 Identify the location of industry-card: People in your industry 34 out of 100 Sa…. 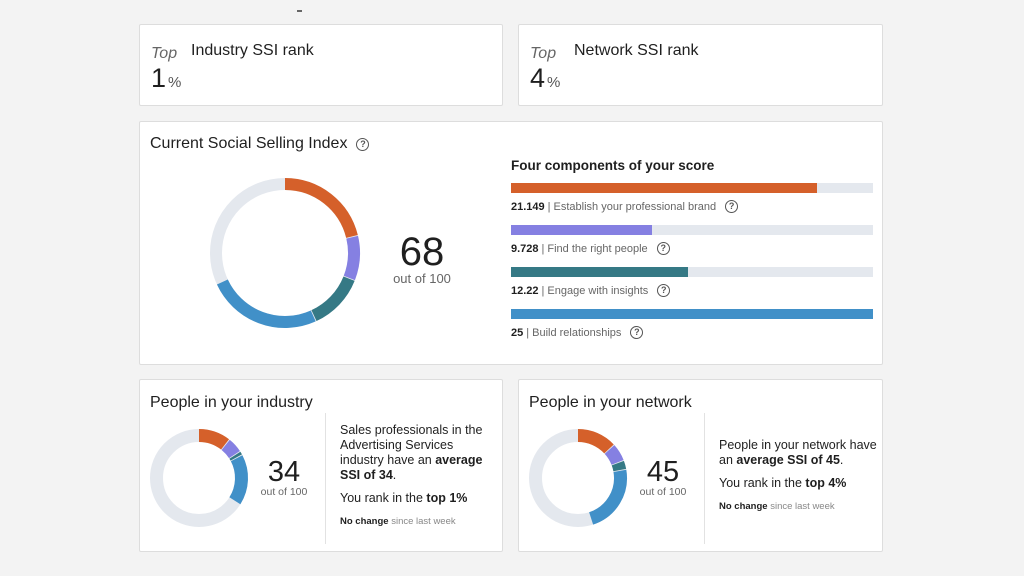
(321, 465).